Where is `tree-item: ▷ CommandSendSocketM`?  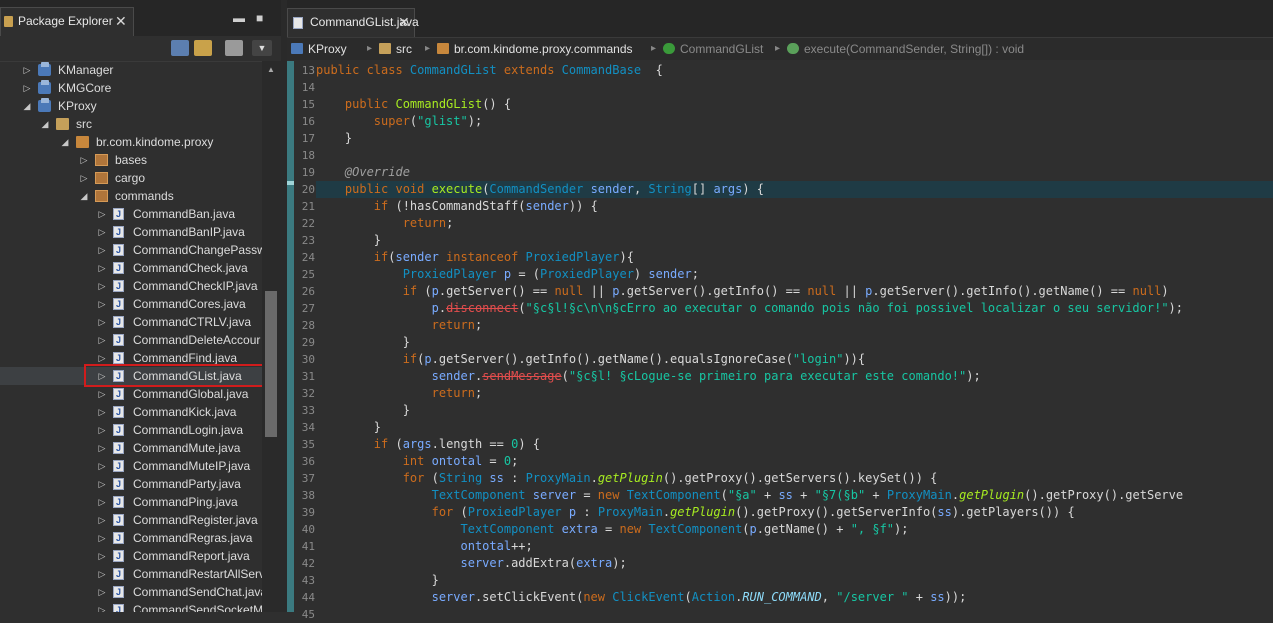
tree-item: ▷ CommandSendSocketM is located at coordinates (131, 606).